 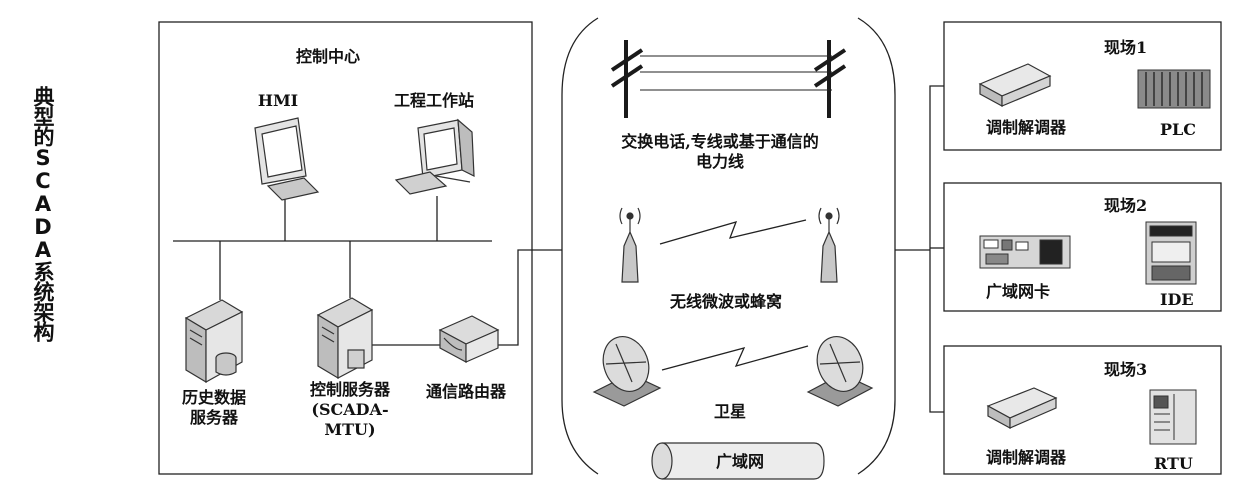 I want to click on control-server-label-line1: 控制服务器, so click(x=350, y=389).